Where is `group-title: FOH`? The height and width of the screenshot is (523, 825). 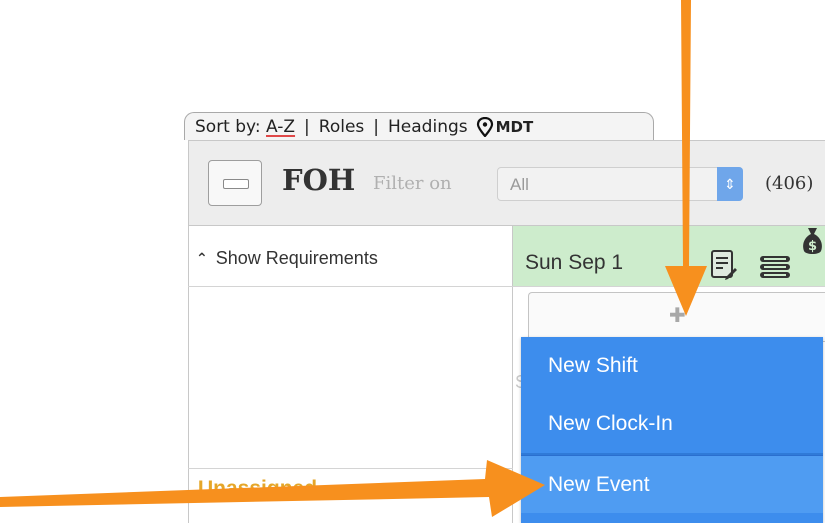
group-title: FOH is located at coordinates (319, 180).